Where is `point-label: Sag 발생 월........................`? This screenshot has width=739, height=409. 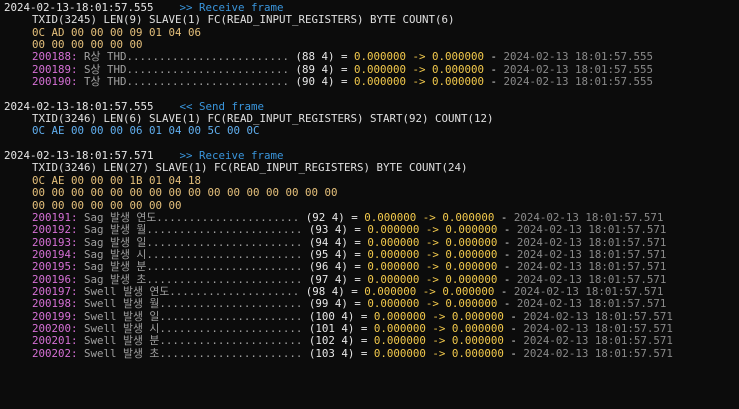
point-label: Sag 발생 월........................ is located at coordinates (190, 230).